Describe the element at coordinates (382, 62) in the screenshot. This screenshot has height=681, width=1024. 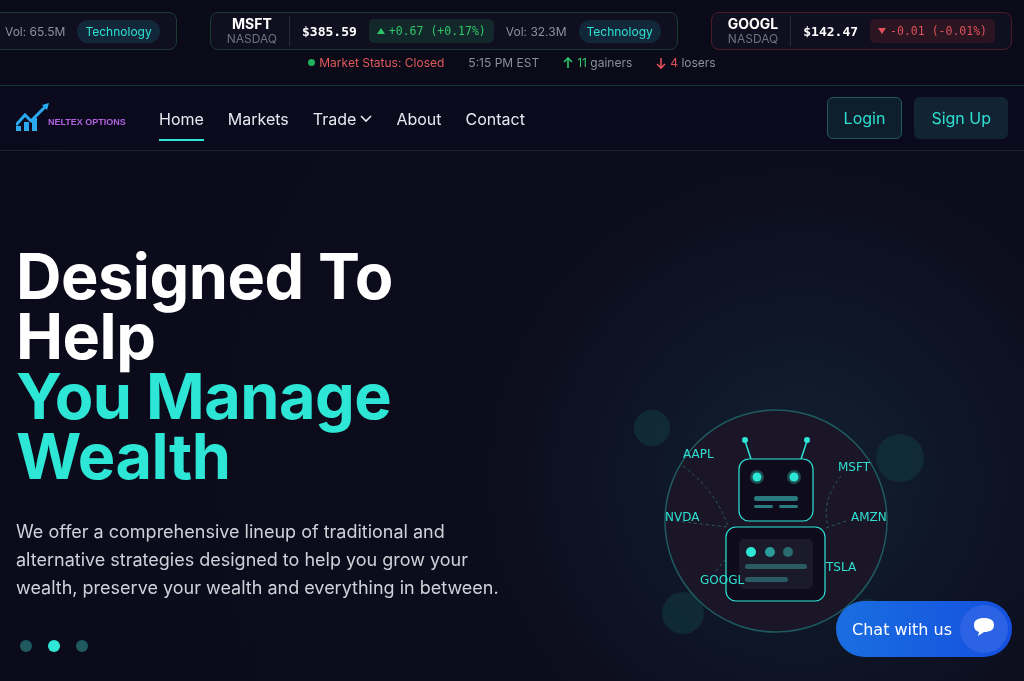
I see `market-status: Market Status: Closed` at that location.